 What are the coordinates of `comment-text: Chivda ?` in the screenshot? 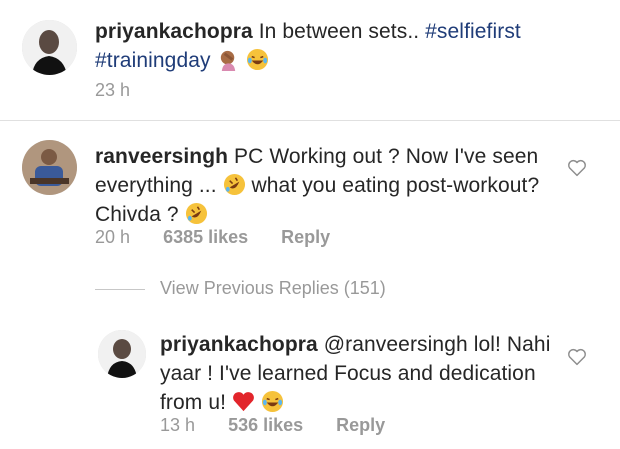 It's located at (137, 214).